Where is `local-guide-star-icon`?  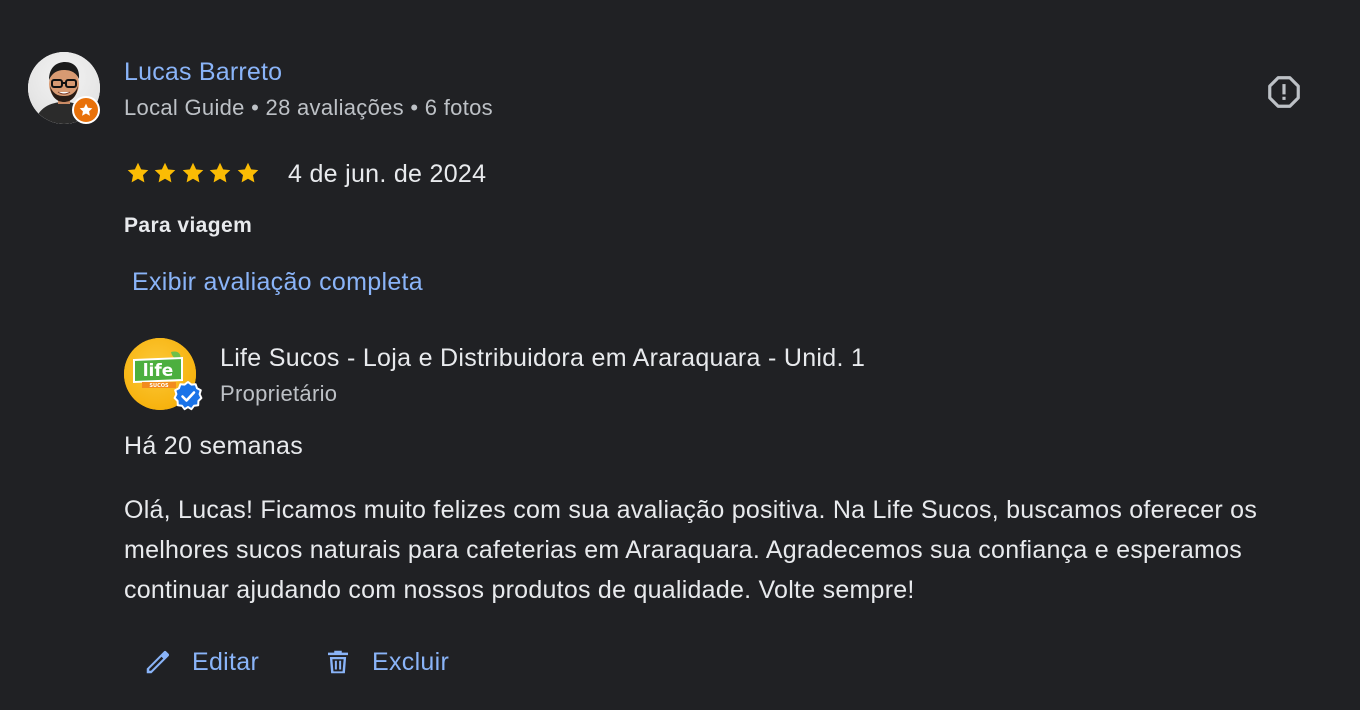 local-guide-star-icon is located at coordinates (86, 110).